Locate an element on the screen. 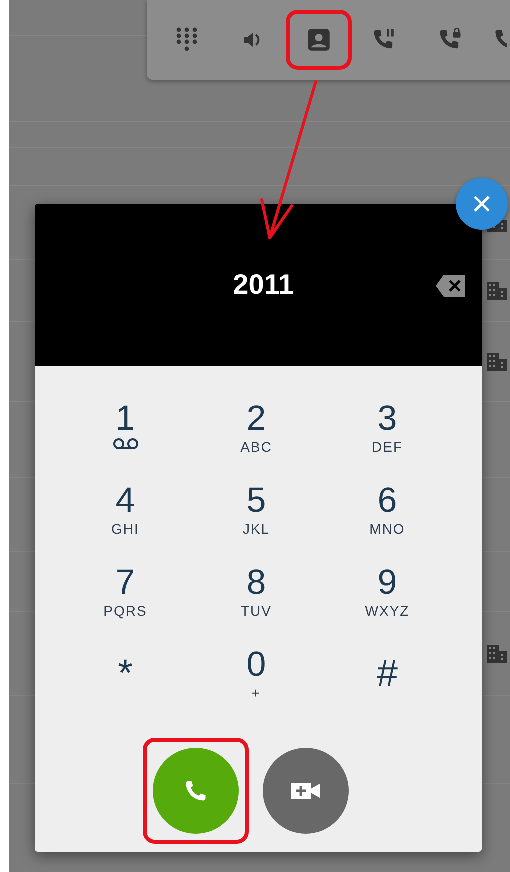 The width and height of the screenshot is (510, 872). backspace-icon is located at coordinates (451, 286).